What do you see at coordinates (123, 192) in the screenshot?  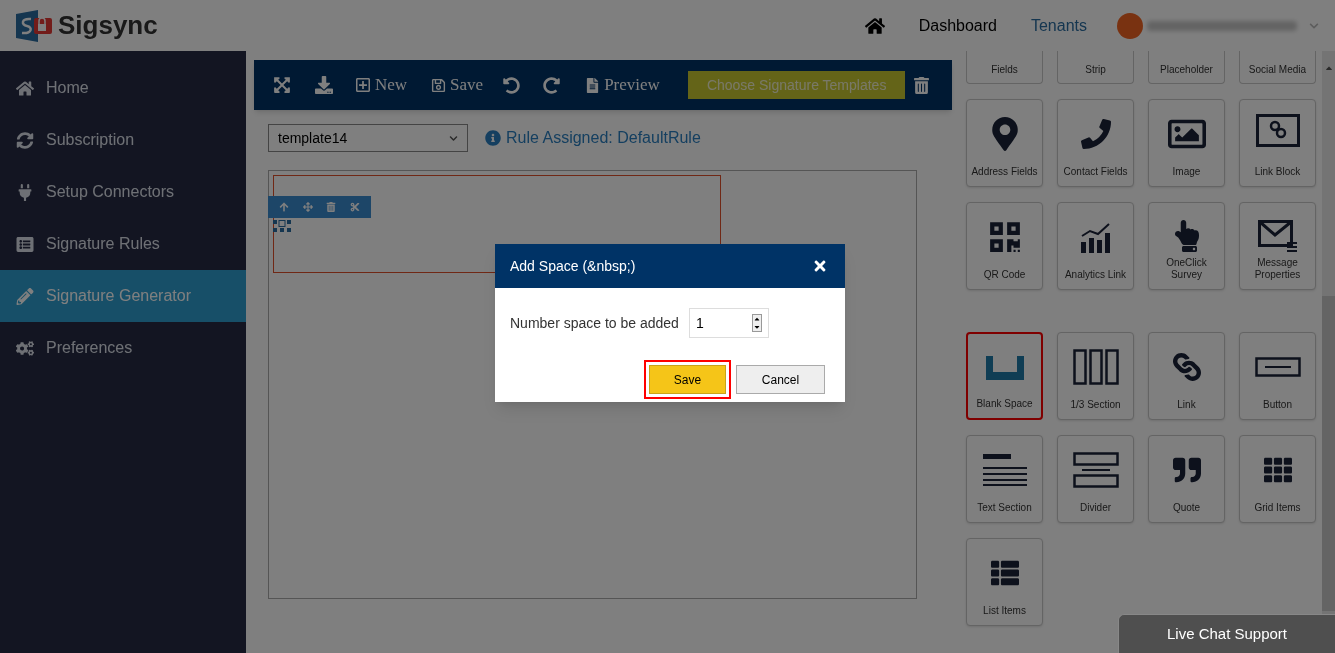 I see `sidebar-item: Setup Connectors` at bounding box center [123, 192].